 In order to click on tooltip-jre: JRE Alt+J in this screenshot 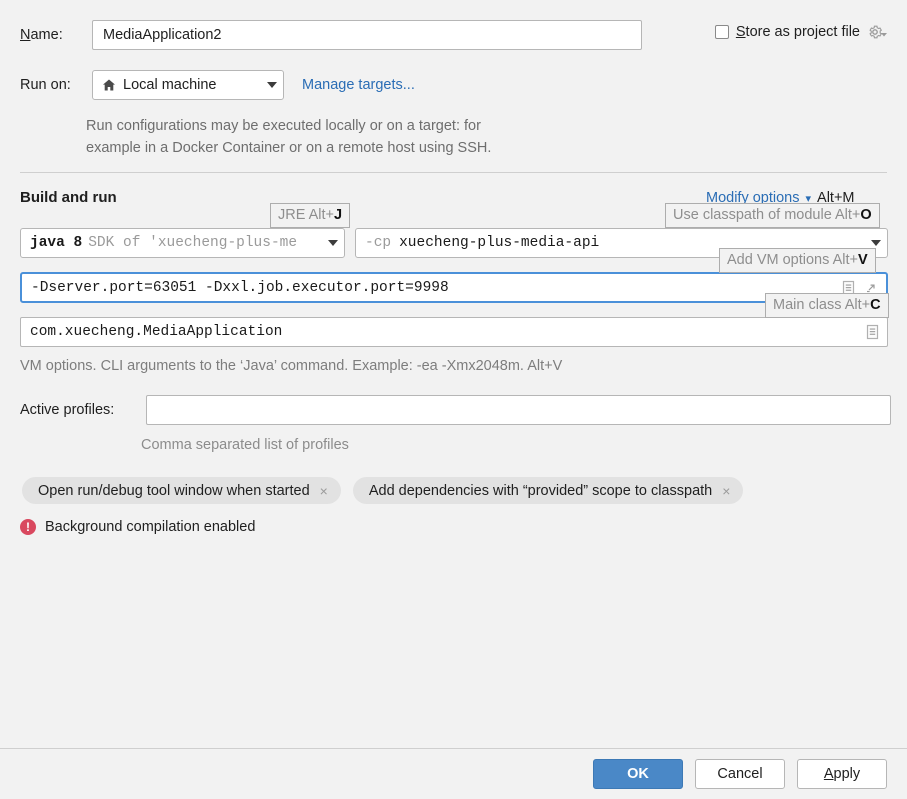, I will do `click(310, 215)`.